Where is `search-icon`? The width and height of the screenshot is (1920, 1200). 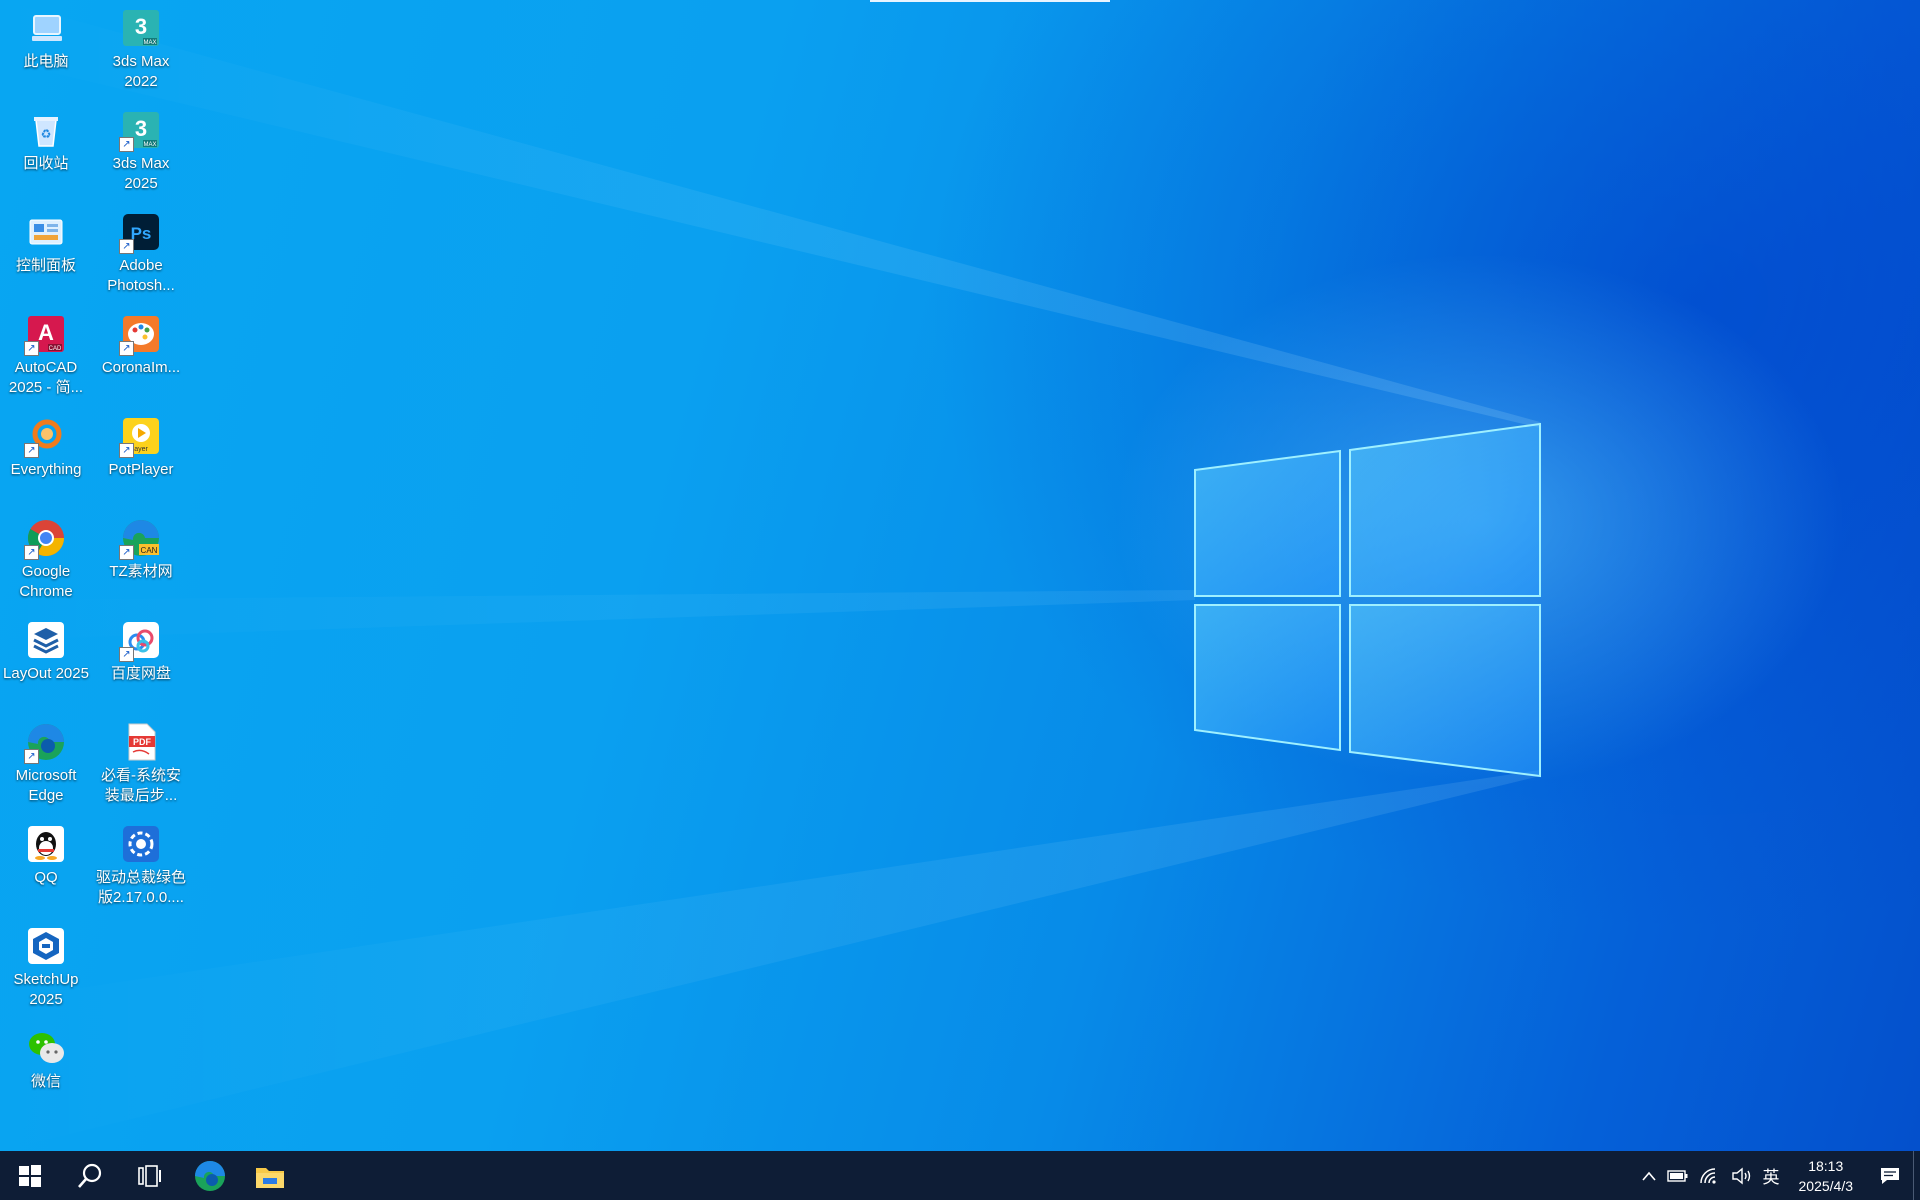 search-icon is located at coordinates (90, 1175).